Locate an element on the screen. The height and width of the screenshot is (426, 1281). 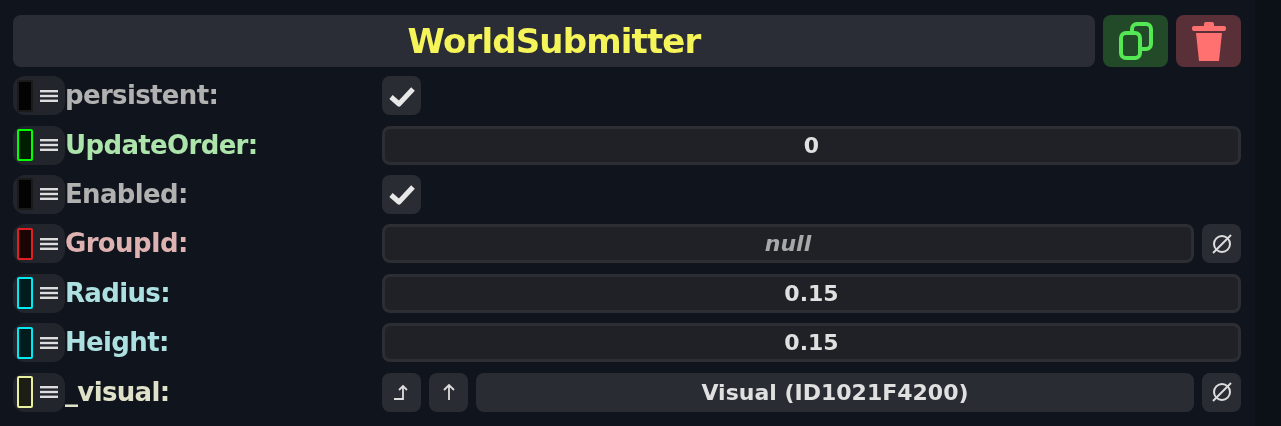
field-label: _visual: is located at coordinates (118, 392).